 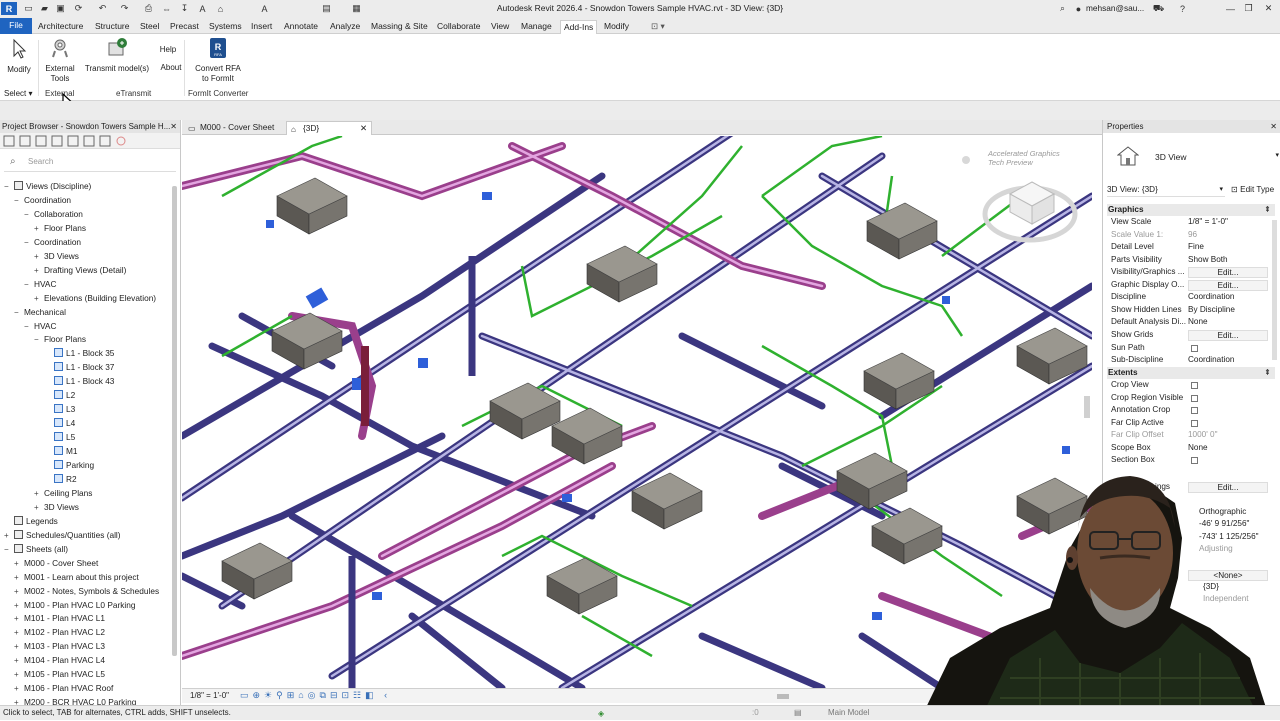 I want to click on tab-steel: Steel, so click(x=149, y=26).